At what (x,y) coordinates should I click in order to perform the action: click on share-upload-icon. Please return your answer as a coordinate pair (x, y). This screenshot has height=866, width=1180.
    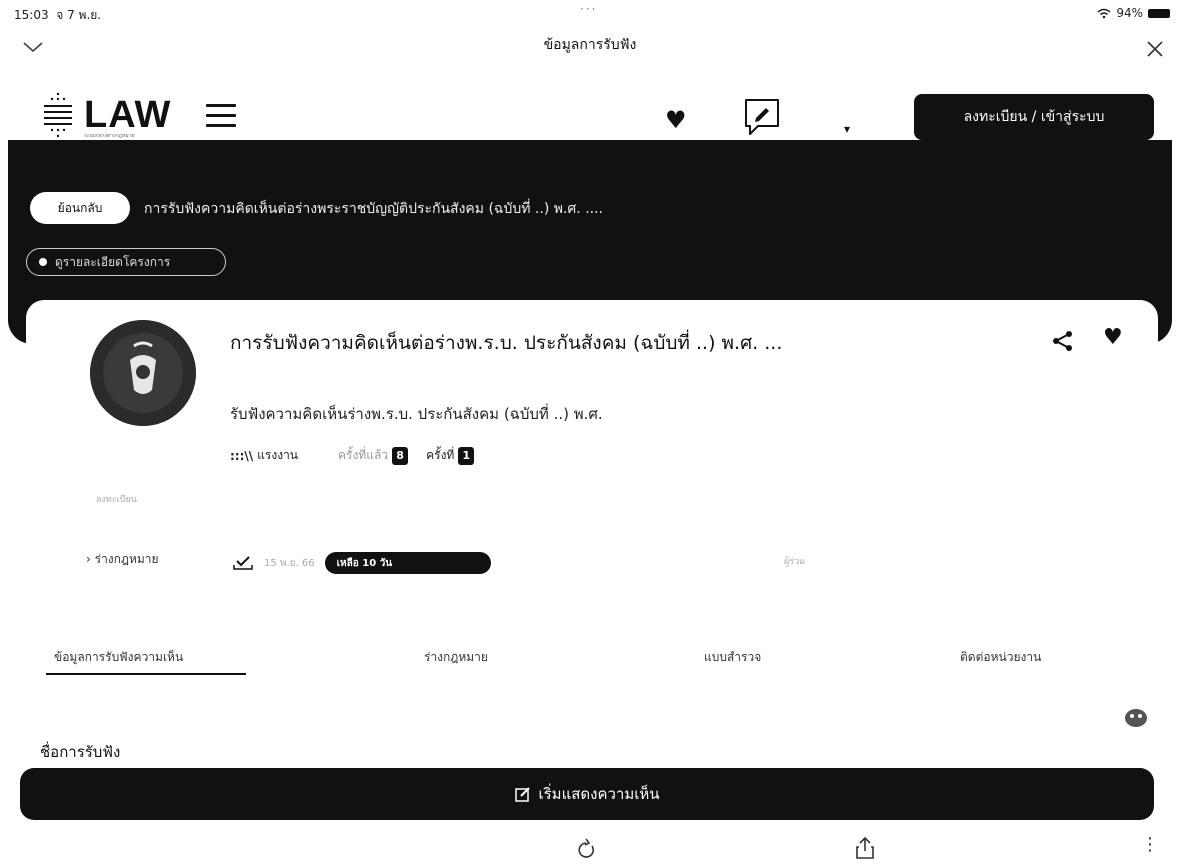
    Looking at the image, I should click on (865, 848).